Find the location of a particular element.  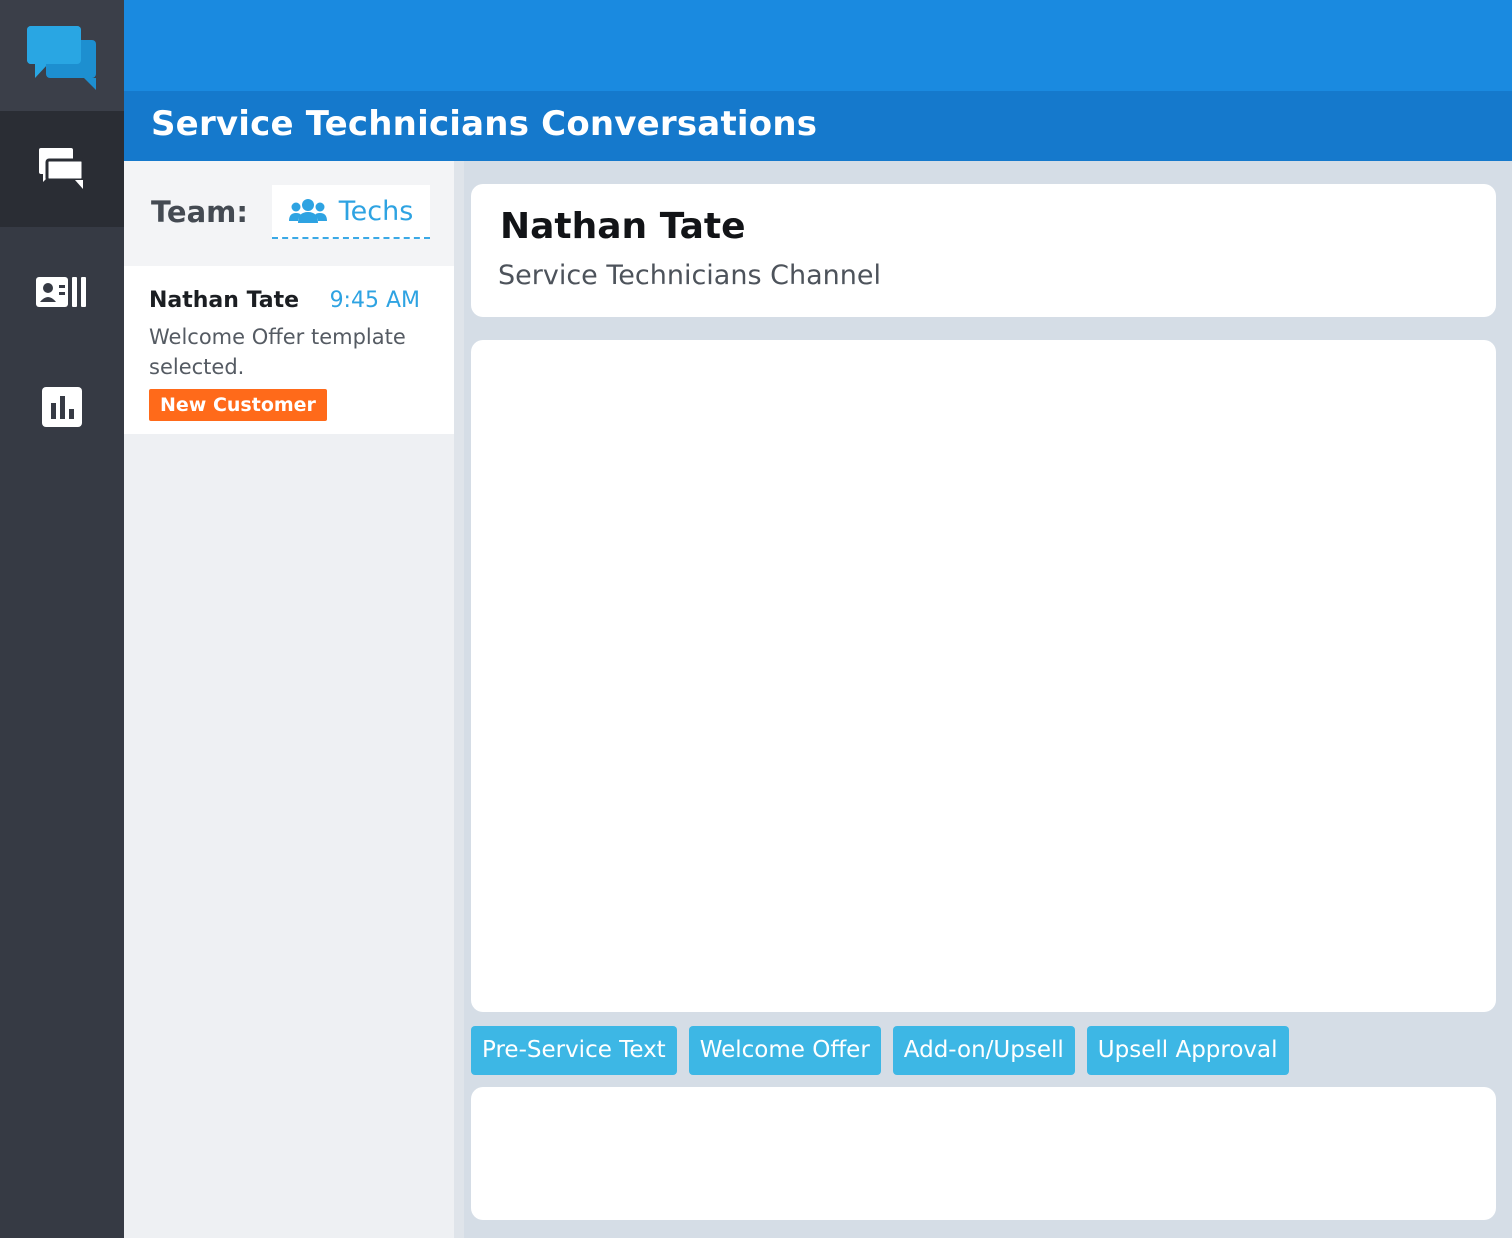

reports-icon is located at coordinates (62, 407).